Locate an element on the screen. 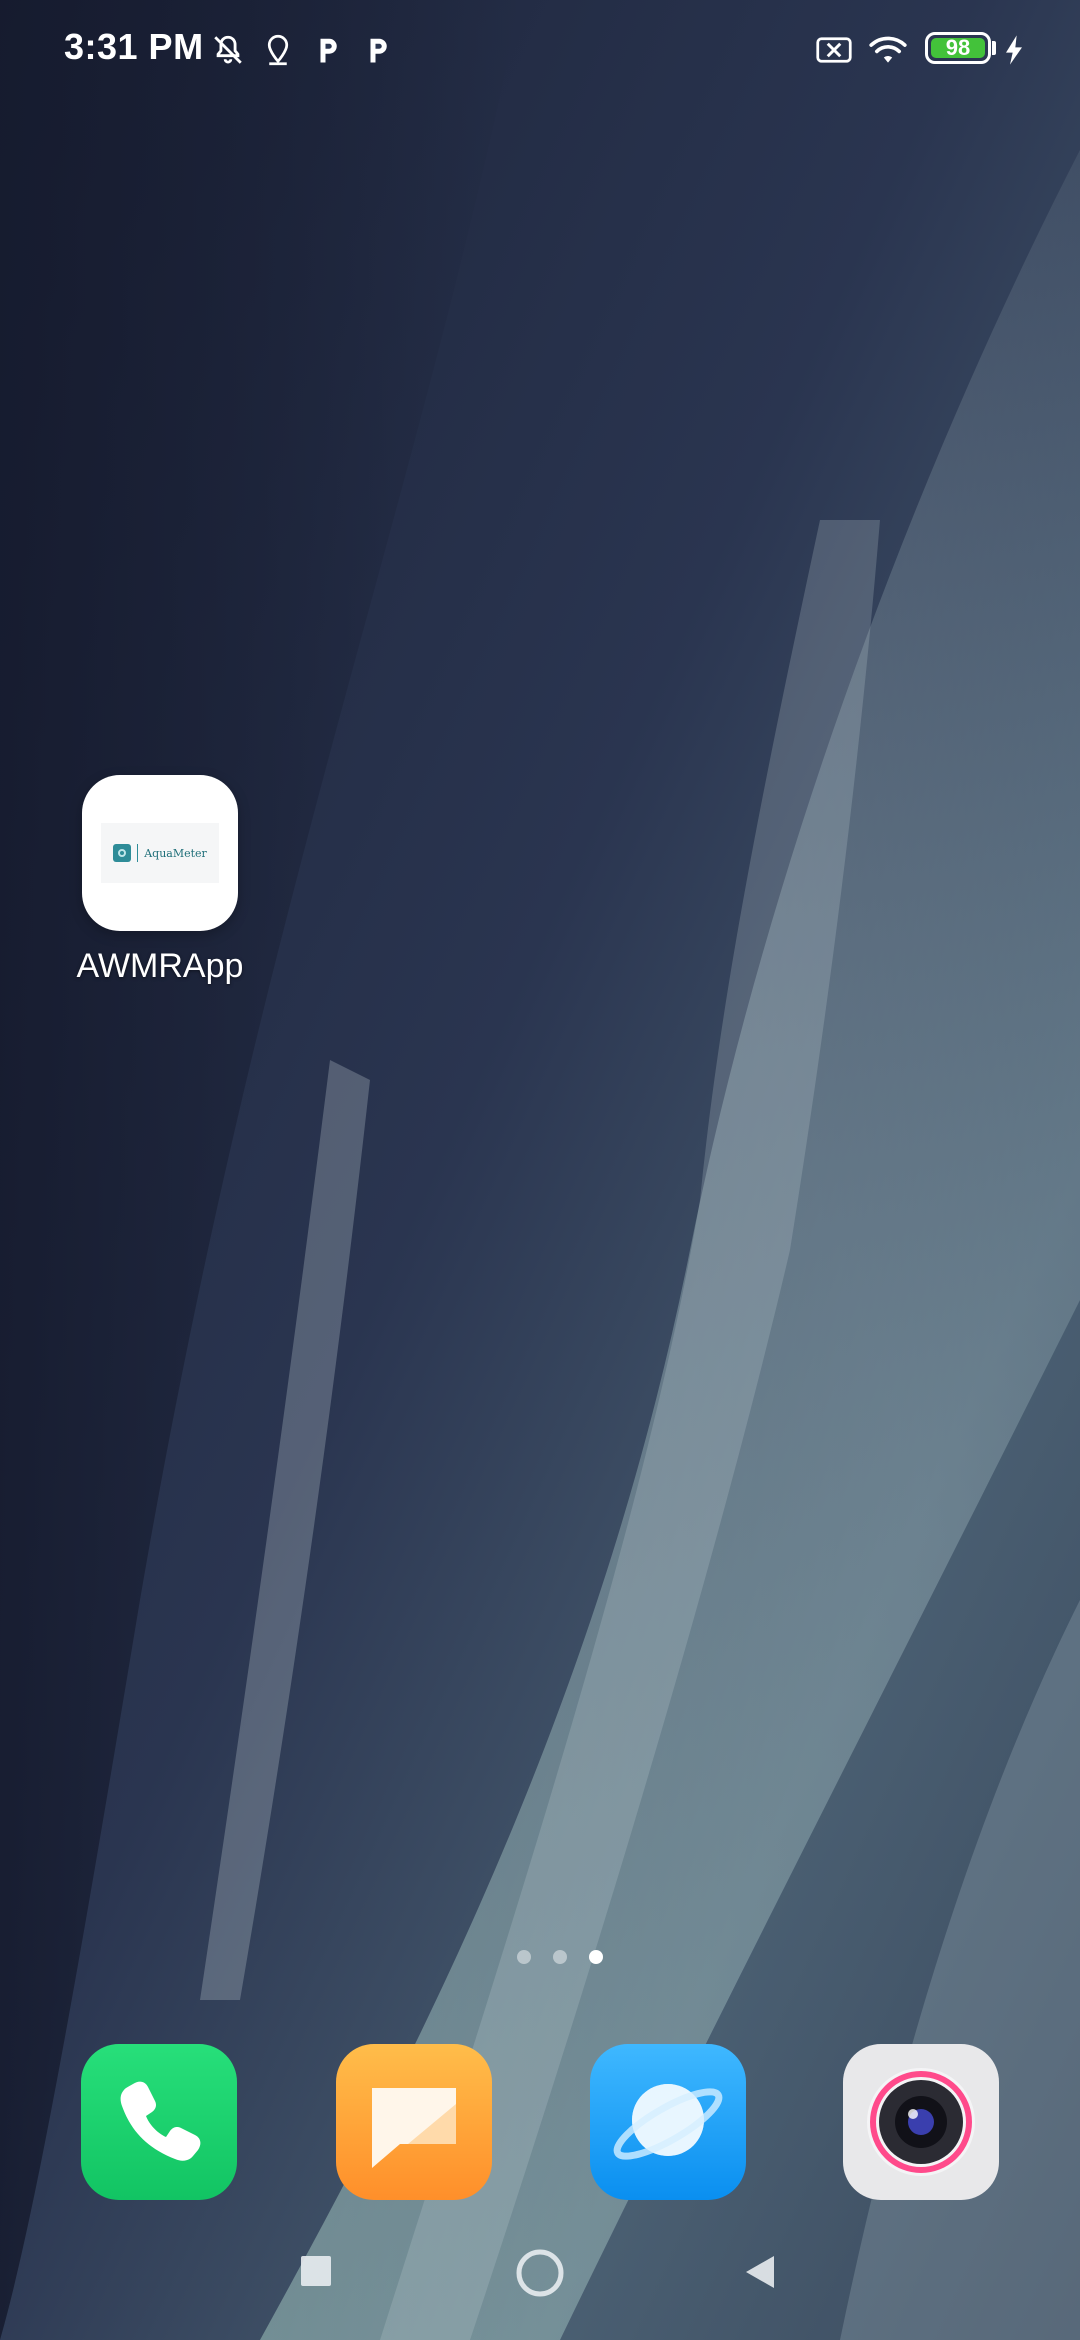 This screenshot has height=2340, width=1080. home-circle-icon is located at coordinates (540, 2275).